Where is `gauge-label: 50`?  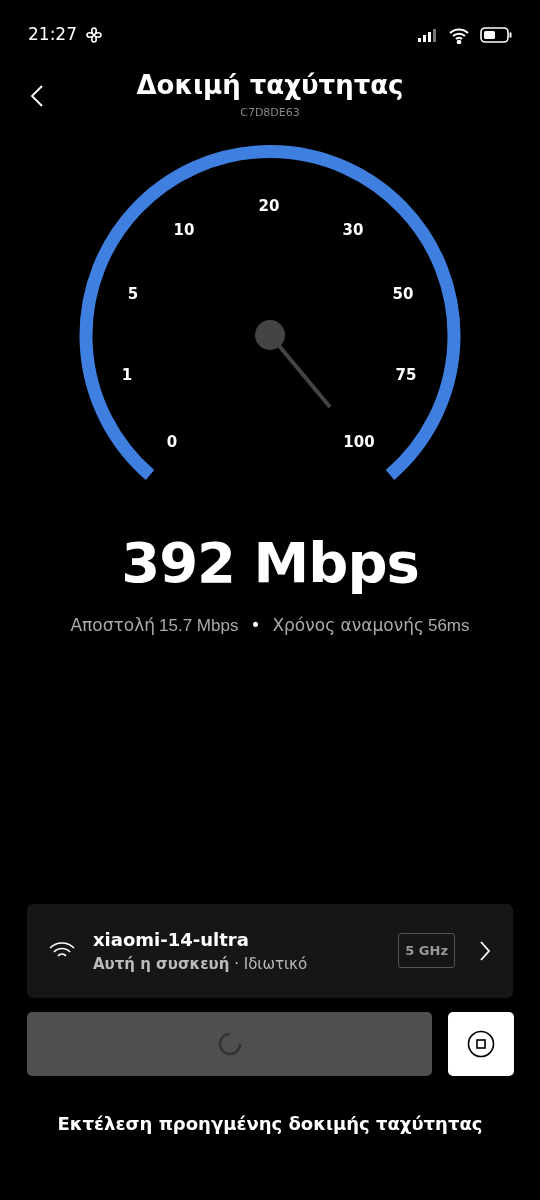
gauge-label: 50 is located at coordinates (403, 294).